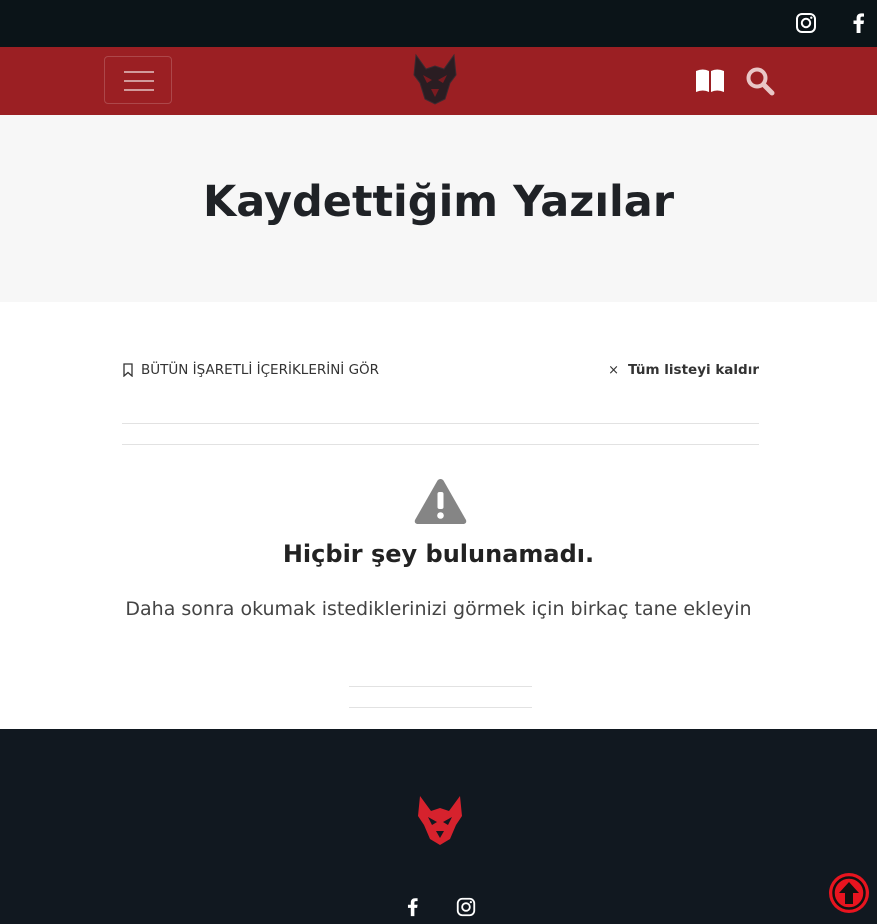 The height and width of the screenshot is (924, 877). I want to click on hamburger-menu-button, so click(138, 80).